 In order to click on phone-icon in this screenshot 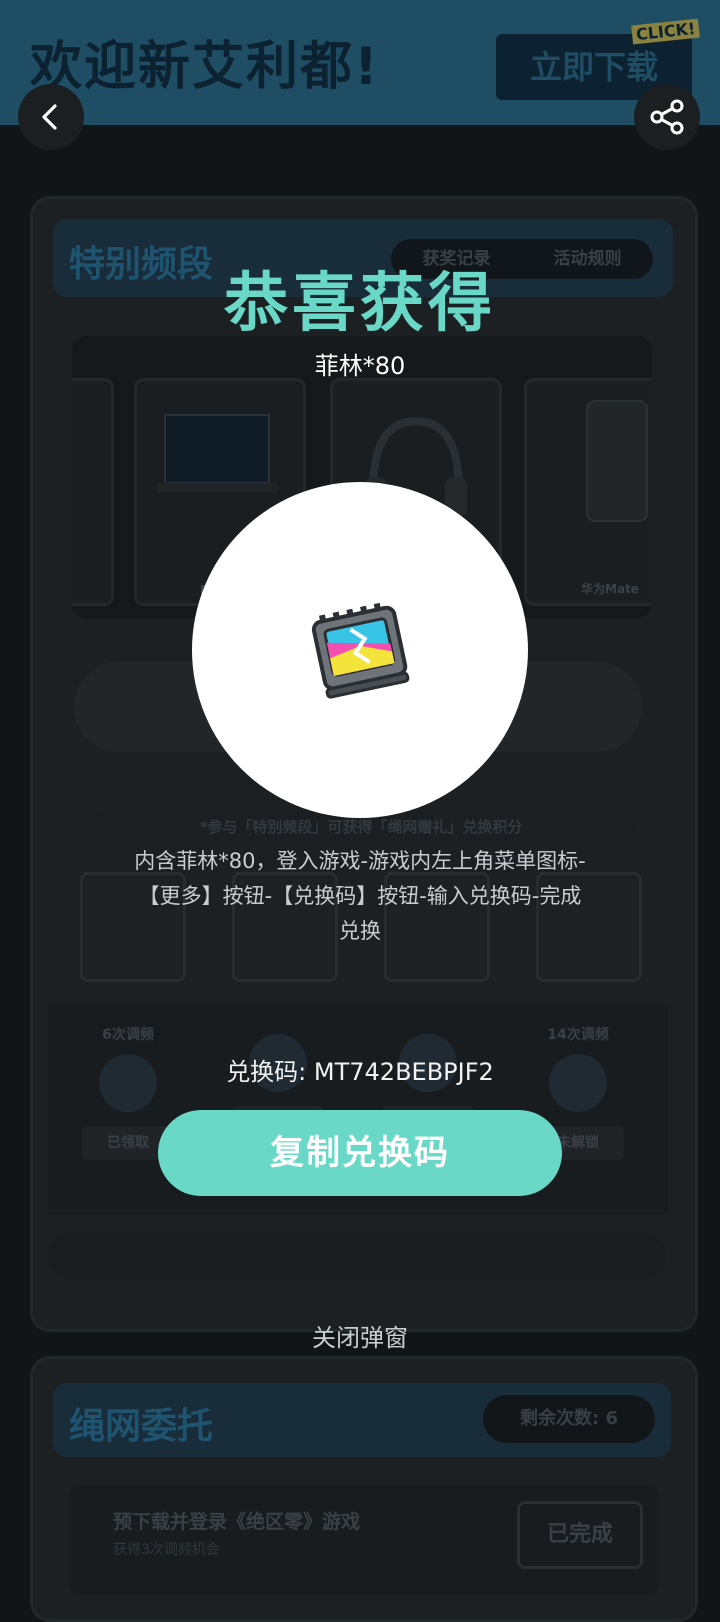, I will do `click(617, 461)`.